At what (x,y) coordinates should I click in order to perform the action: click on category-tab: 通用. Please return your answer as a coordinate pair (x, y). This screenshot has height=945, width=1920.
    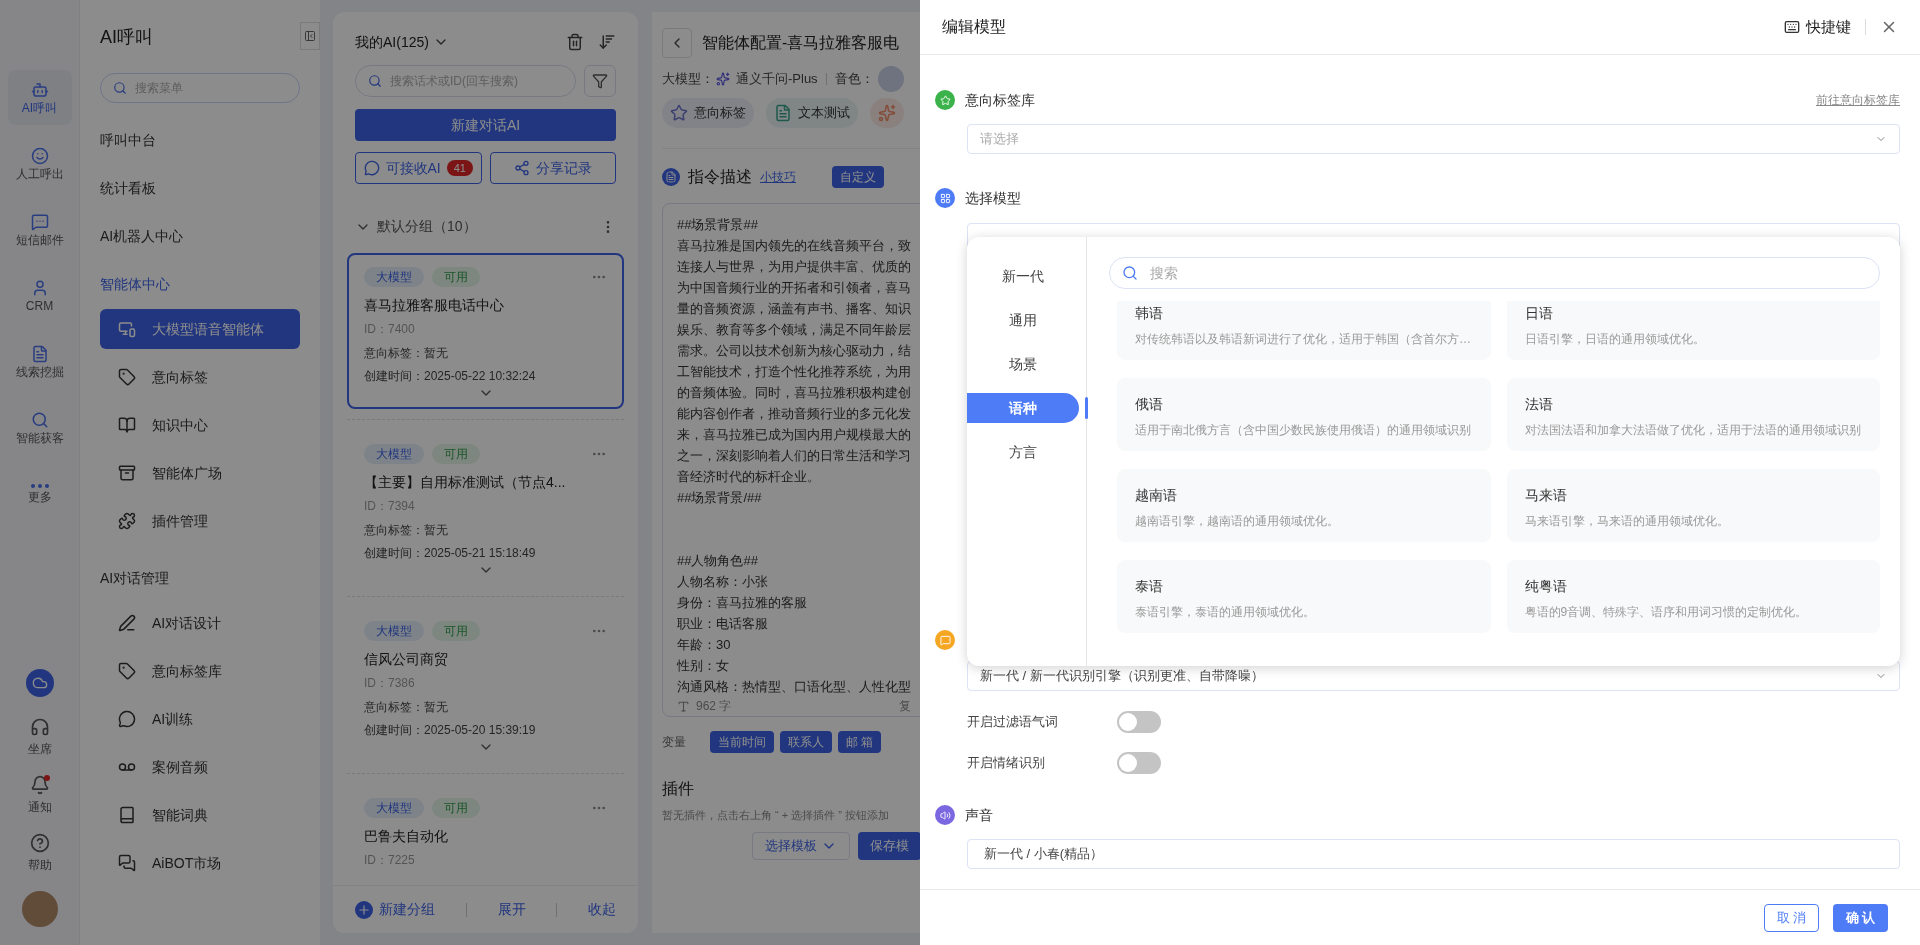
    Looking at the image, I should click on (1023, 320).